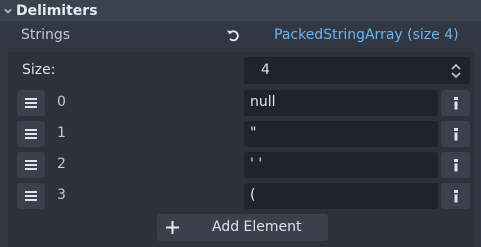 Image resolution: width=481 pixels, height=247 pixels. What do you see at coordinates (341, 134) in the screenshot?
I see `element-value-input: "` at bounding box center [341, 134].